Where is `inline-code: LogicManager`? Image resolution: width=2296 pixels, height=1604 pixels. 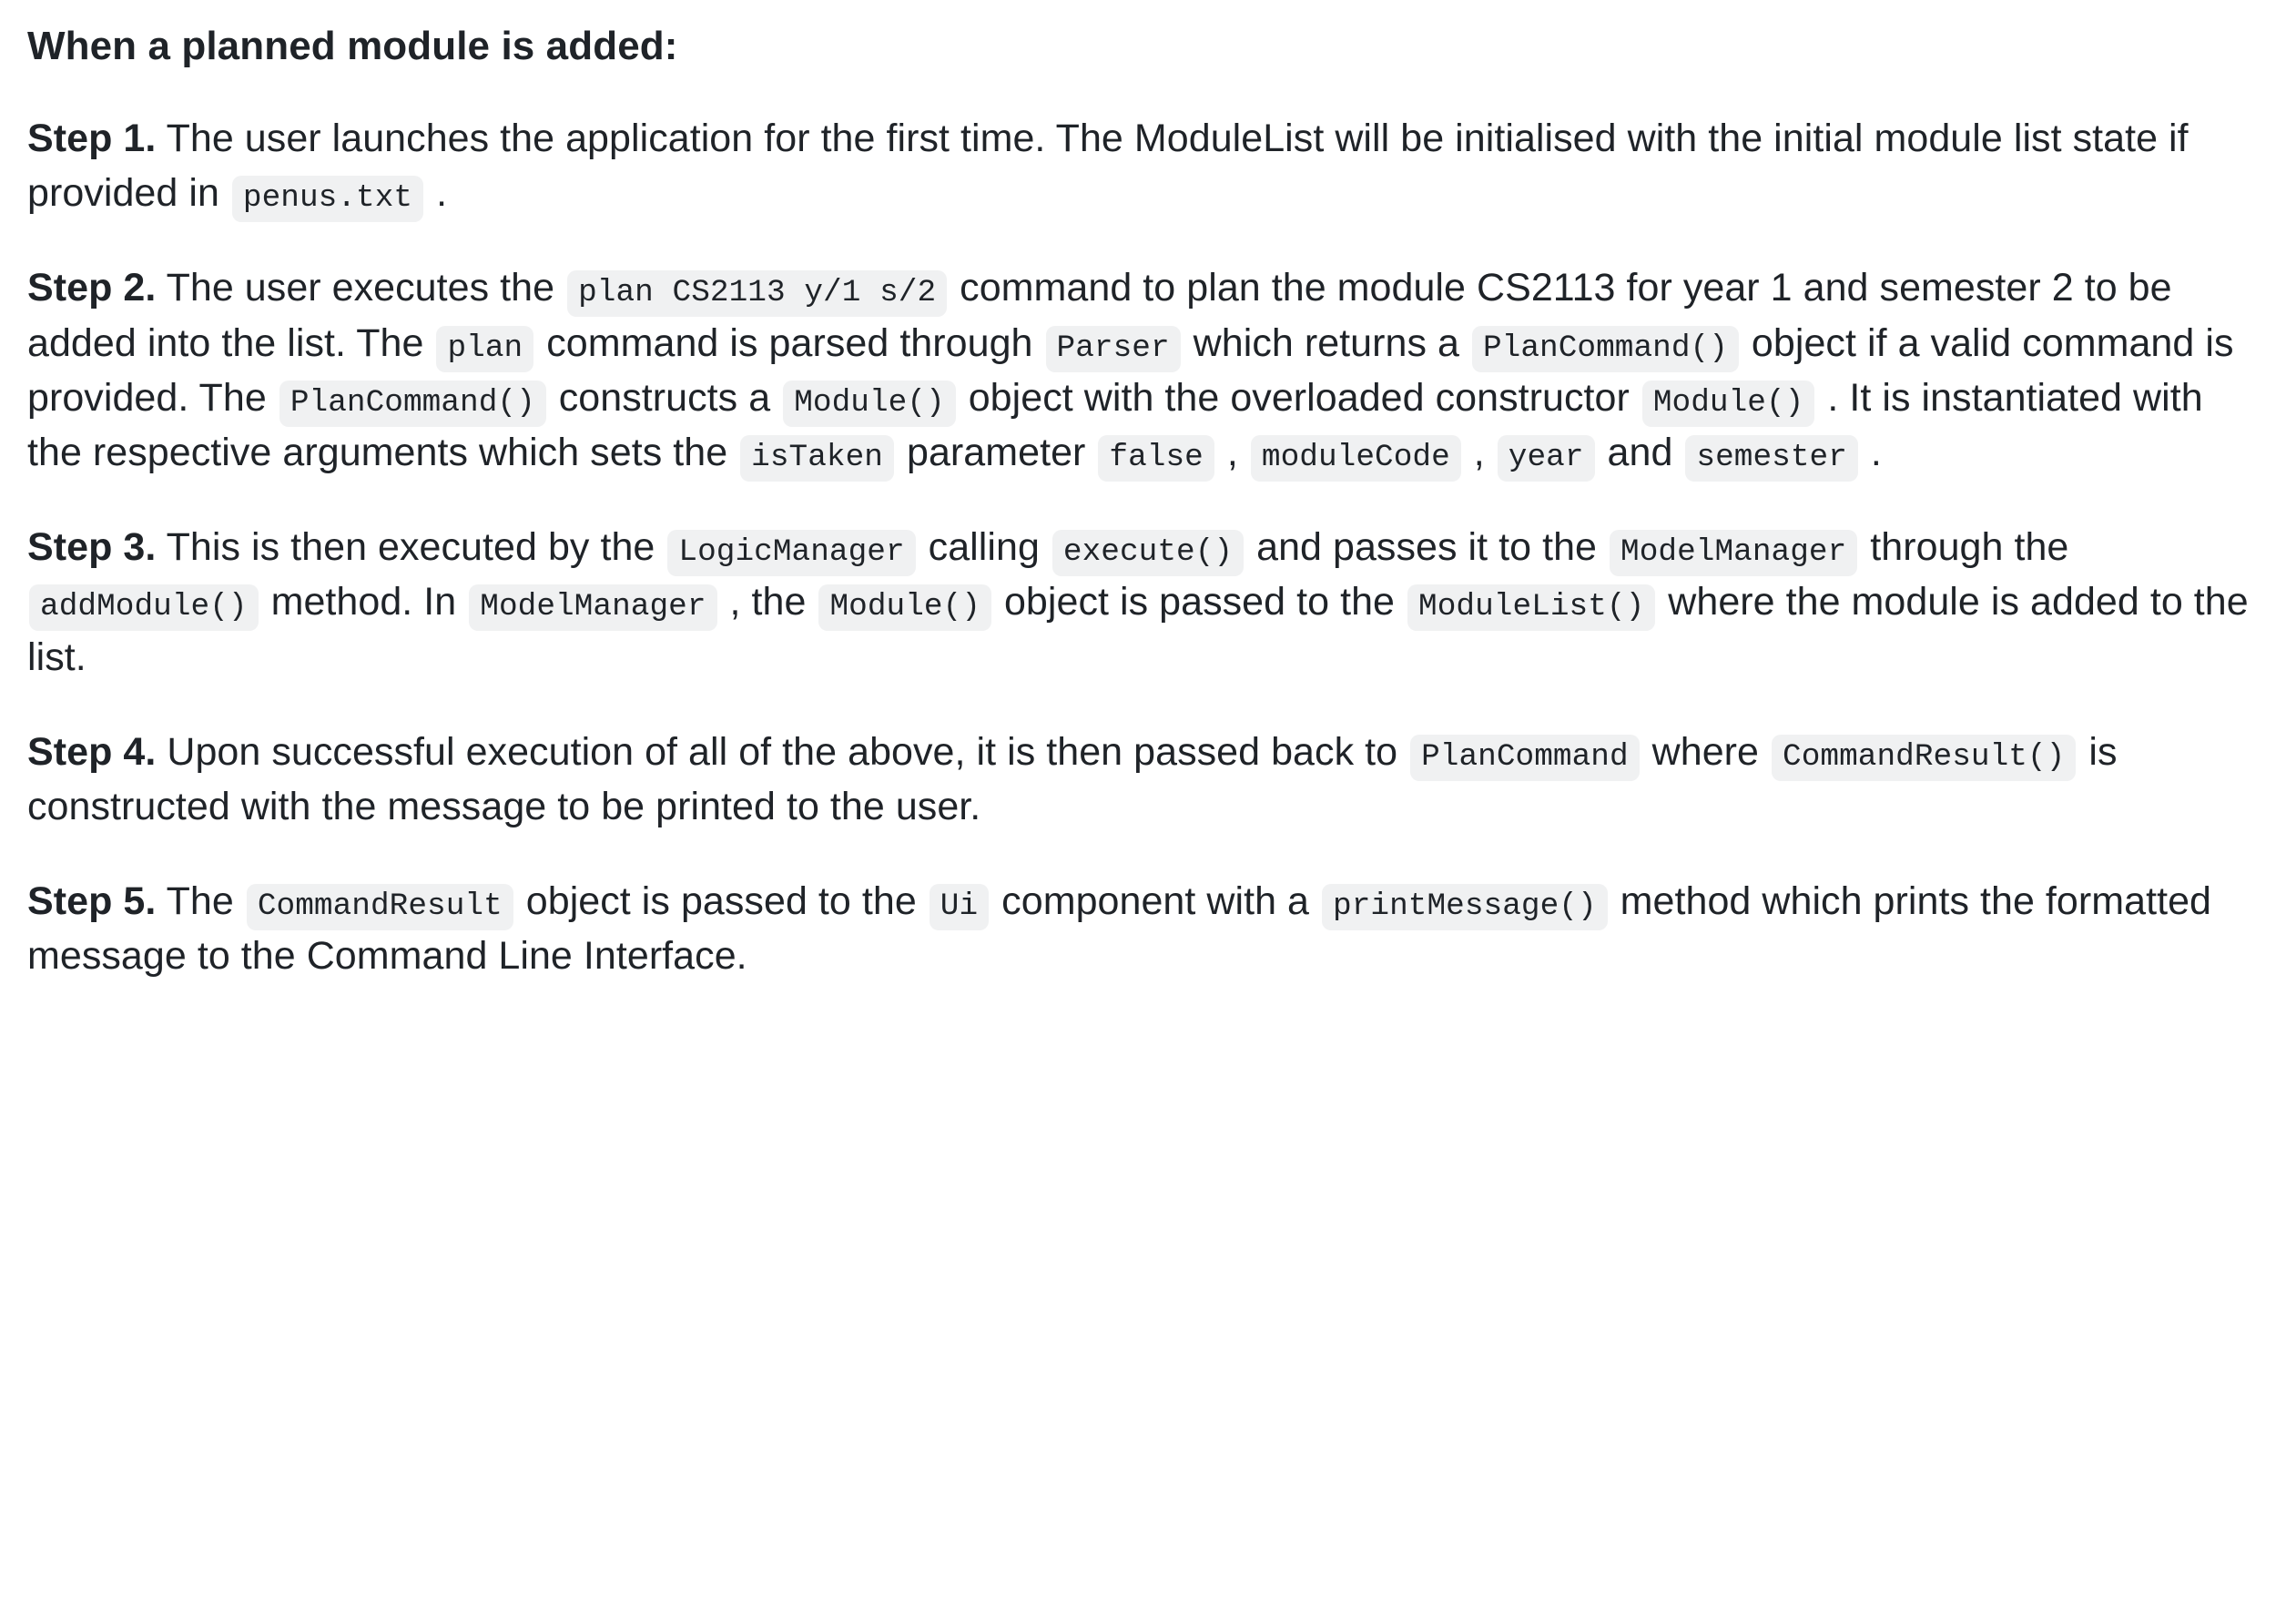 inline-code: LogicManager is located at coordinates (791, 554).